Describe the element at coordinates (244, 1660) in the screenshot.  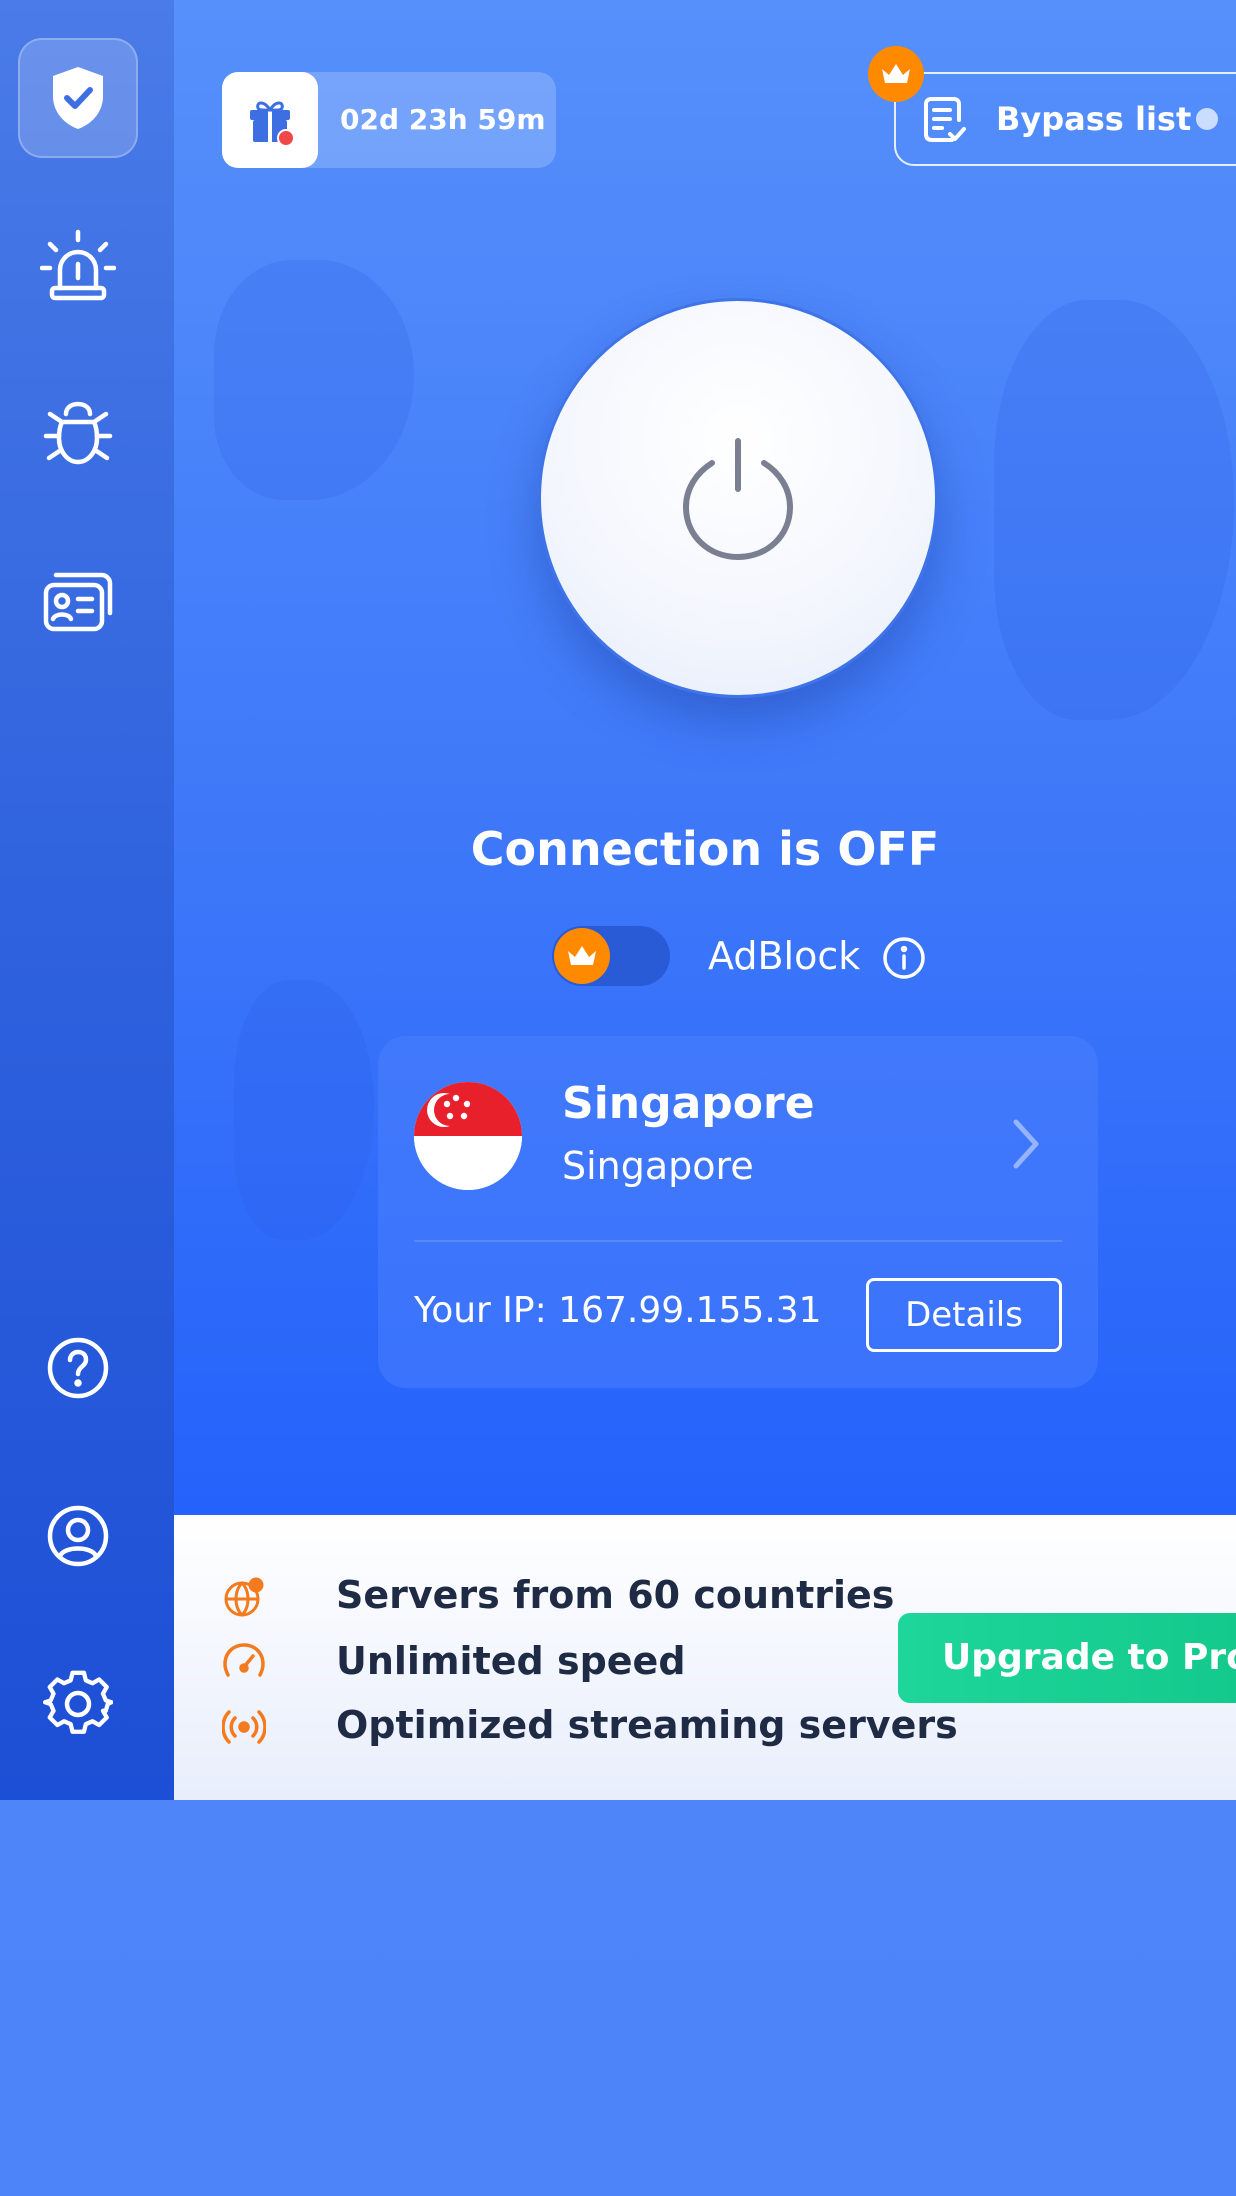
I see `speedometer-icon` at that location.